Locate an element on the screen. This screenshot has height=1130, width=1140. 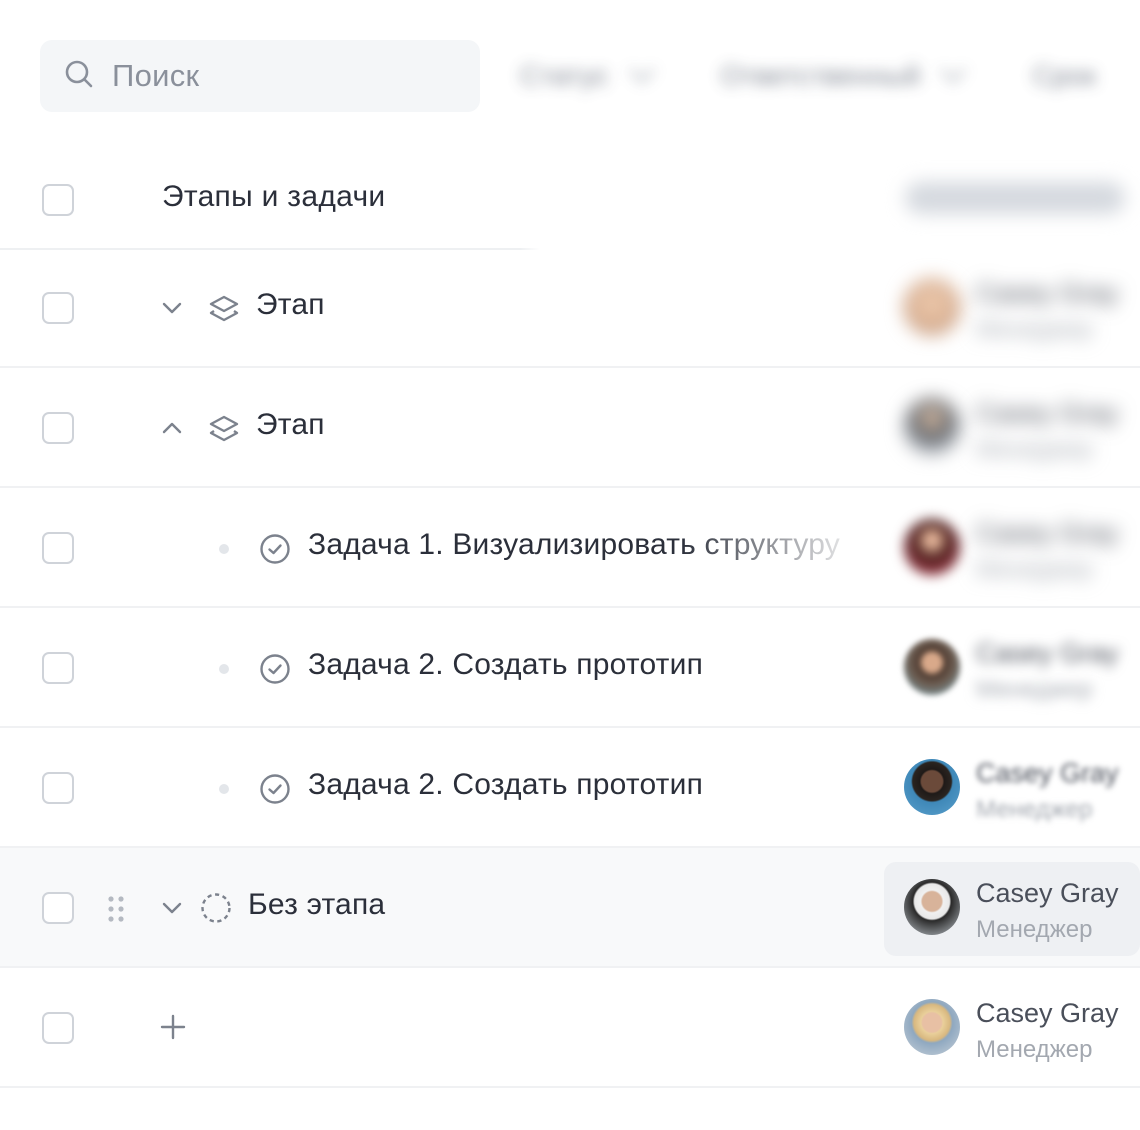
filter-deadline: Срок is located at coordinates (1064, 76).